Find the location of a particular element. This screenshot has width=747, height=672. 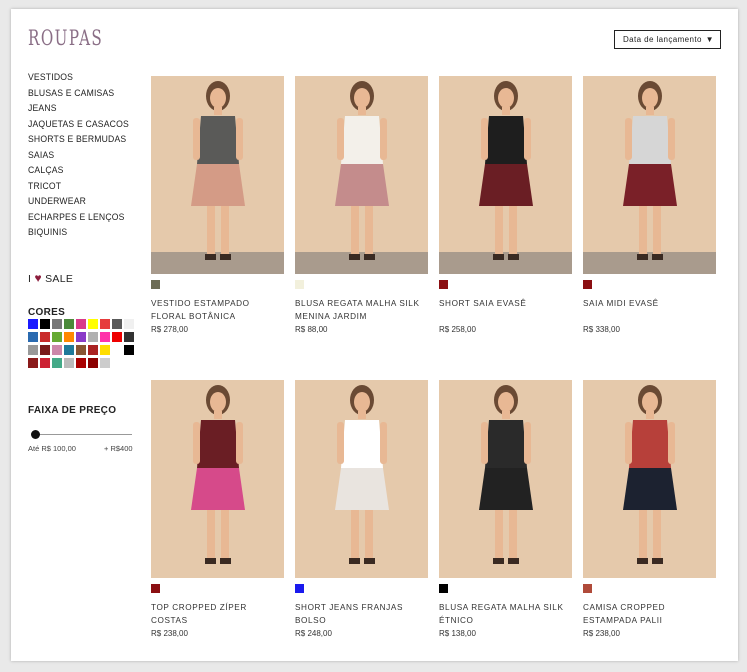

sidebar-item-jaquetas-e-casacos: JAQUETAS E CASACOS is located at coordinates (81, 124).